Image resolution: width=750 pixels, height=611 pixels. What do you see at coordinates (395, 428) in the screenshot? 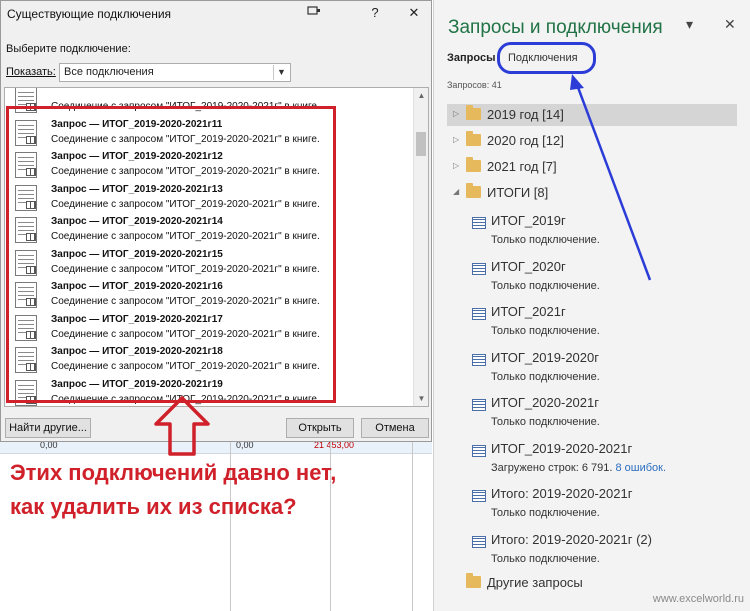
I see `cancel-button: Отмена` at bounding box center [395, 428].